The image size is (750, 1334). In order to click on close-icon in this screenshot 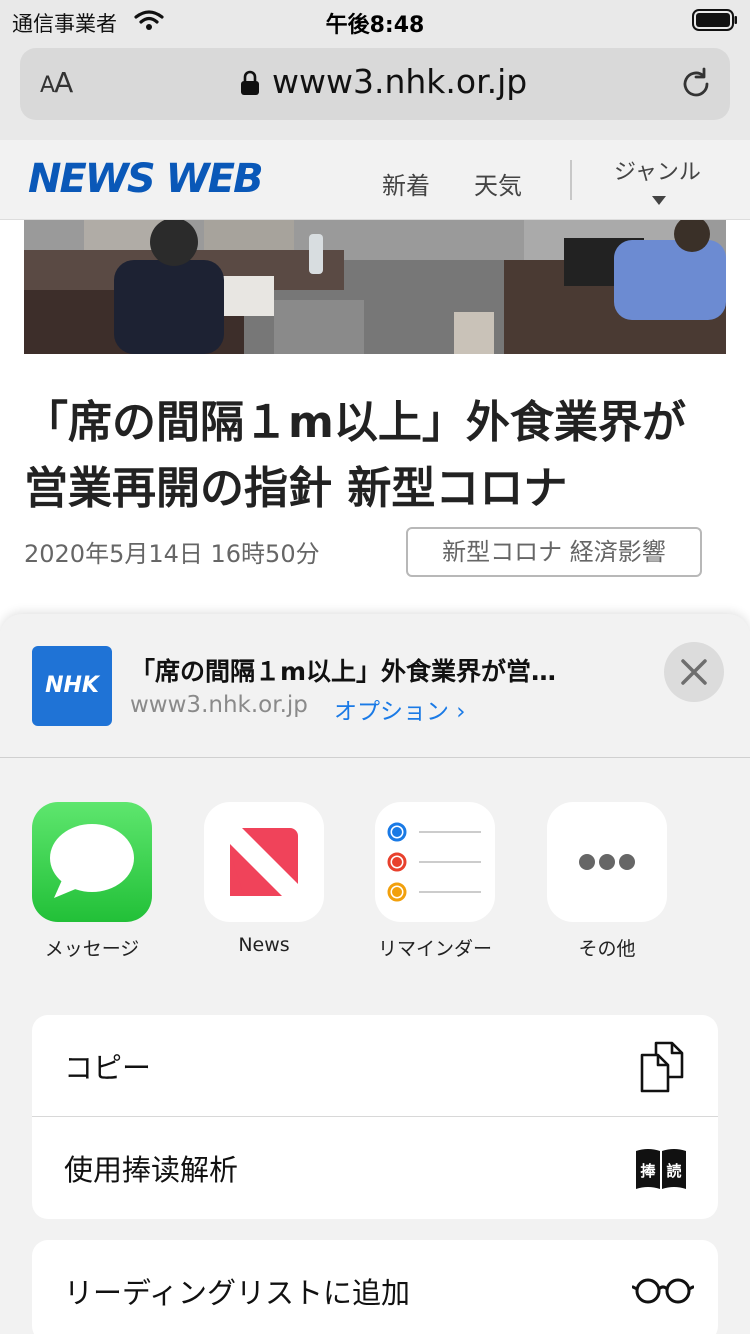, I will do `click(694, 672)`.